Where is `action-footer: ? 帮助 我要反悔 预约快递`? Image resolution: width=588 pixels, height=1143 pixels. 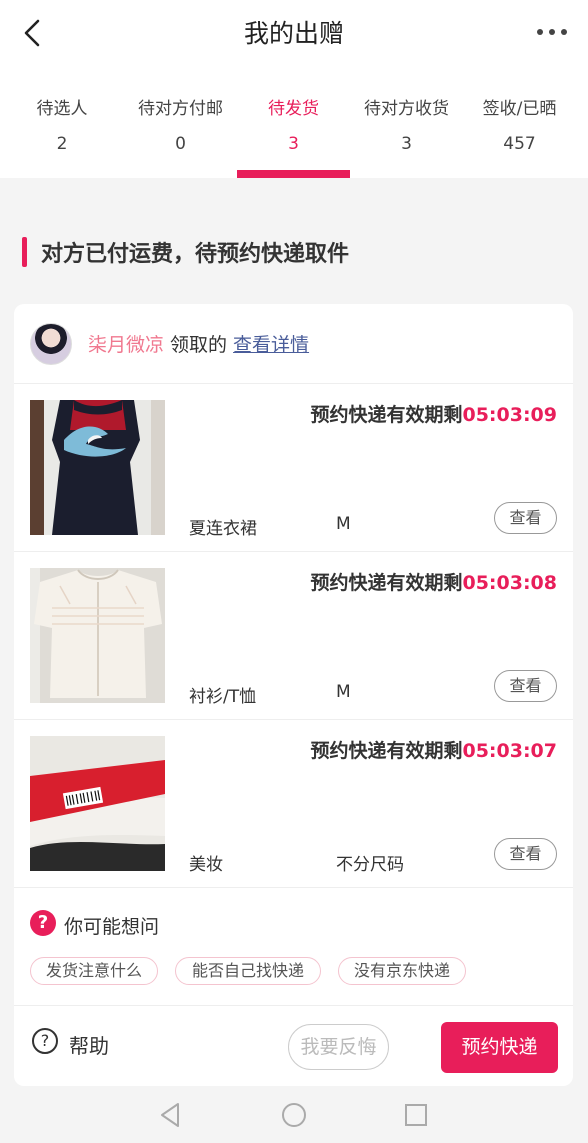 action-footer: ? 帮助 我要反悔 预约快递 is located at coordinates (293, 1046).